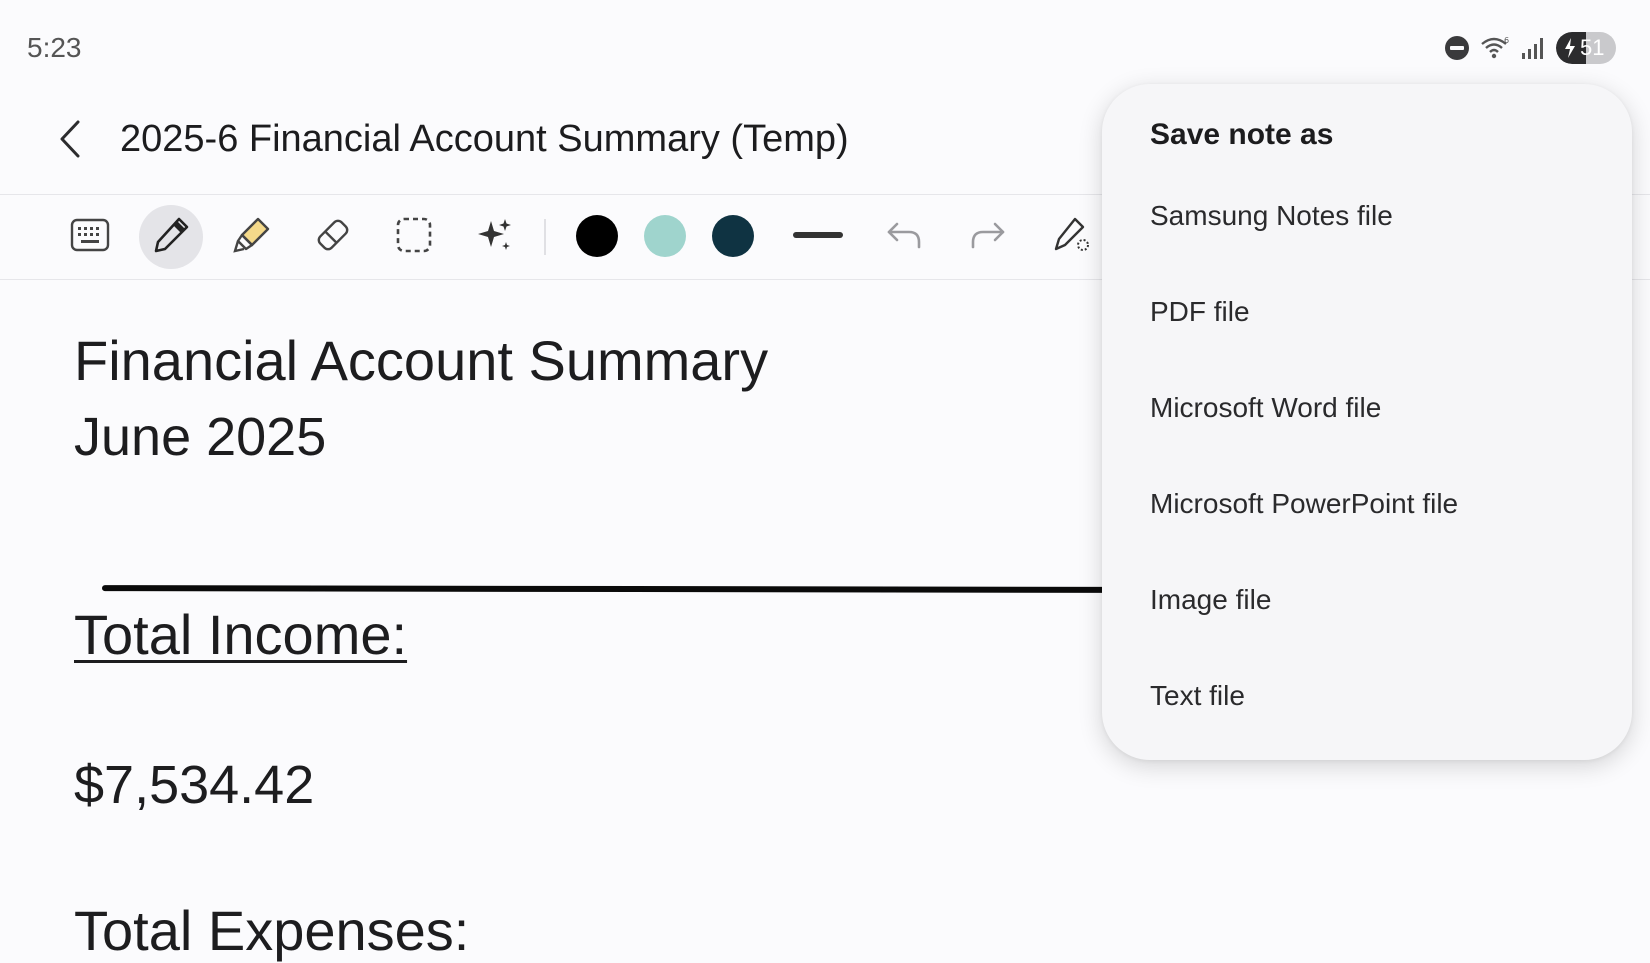  I want to click on selection-button, so click(414, 237).